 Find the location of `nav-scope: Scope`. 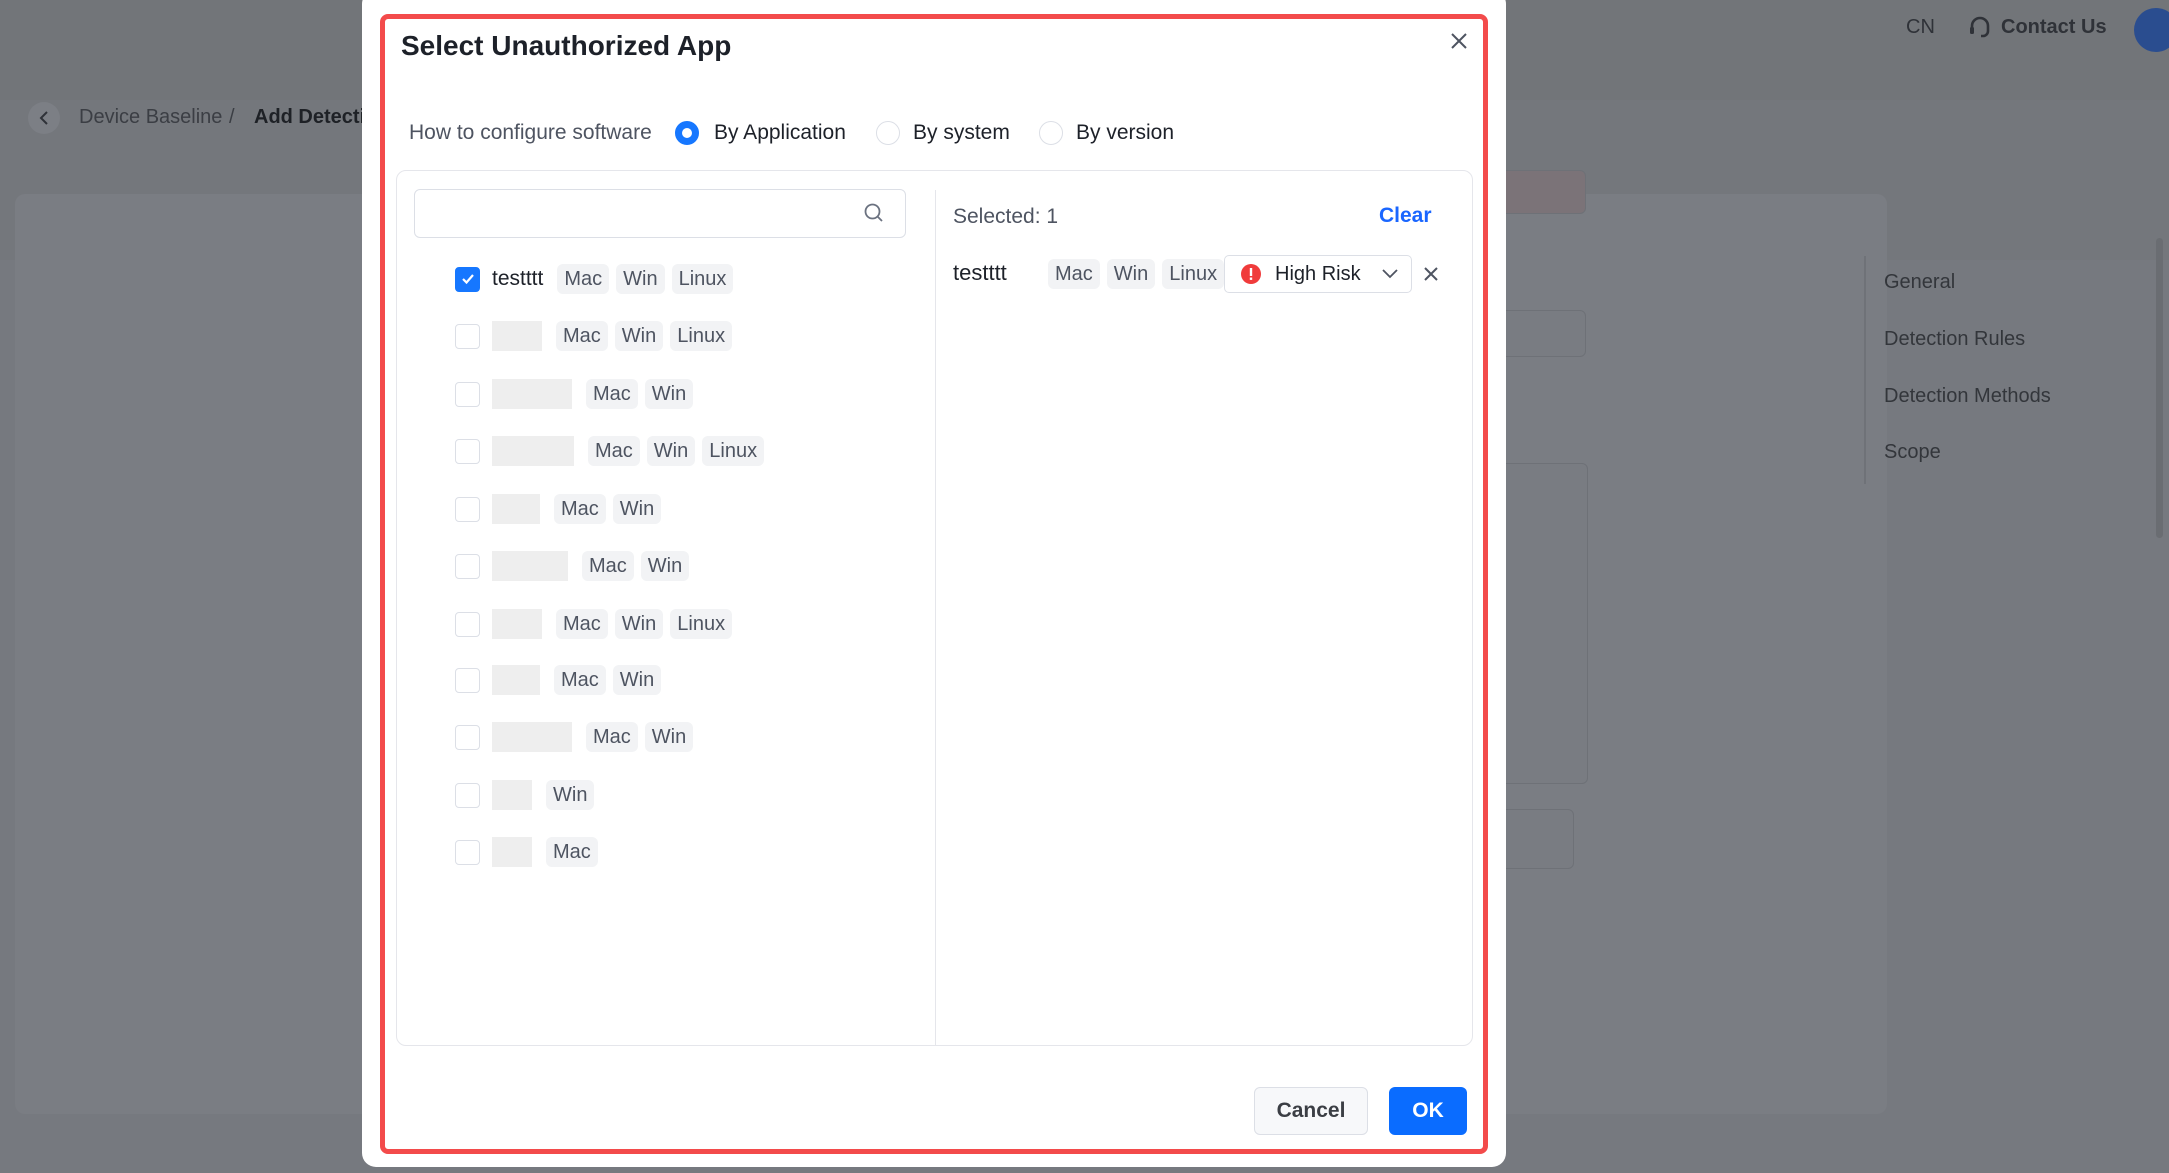

nav-scope: Scope is located at coordinates (1912, 452).